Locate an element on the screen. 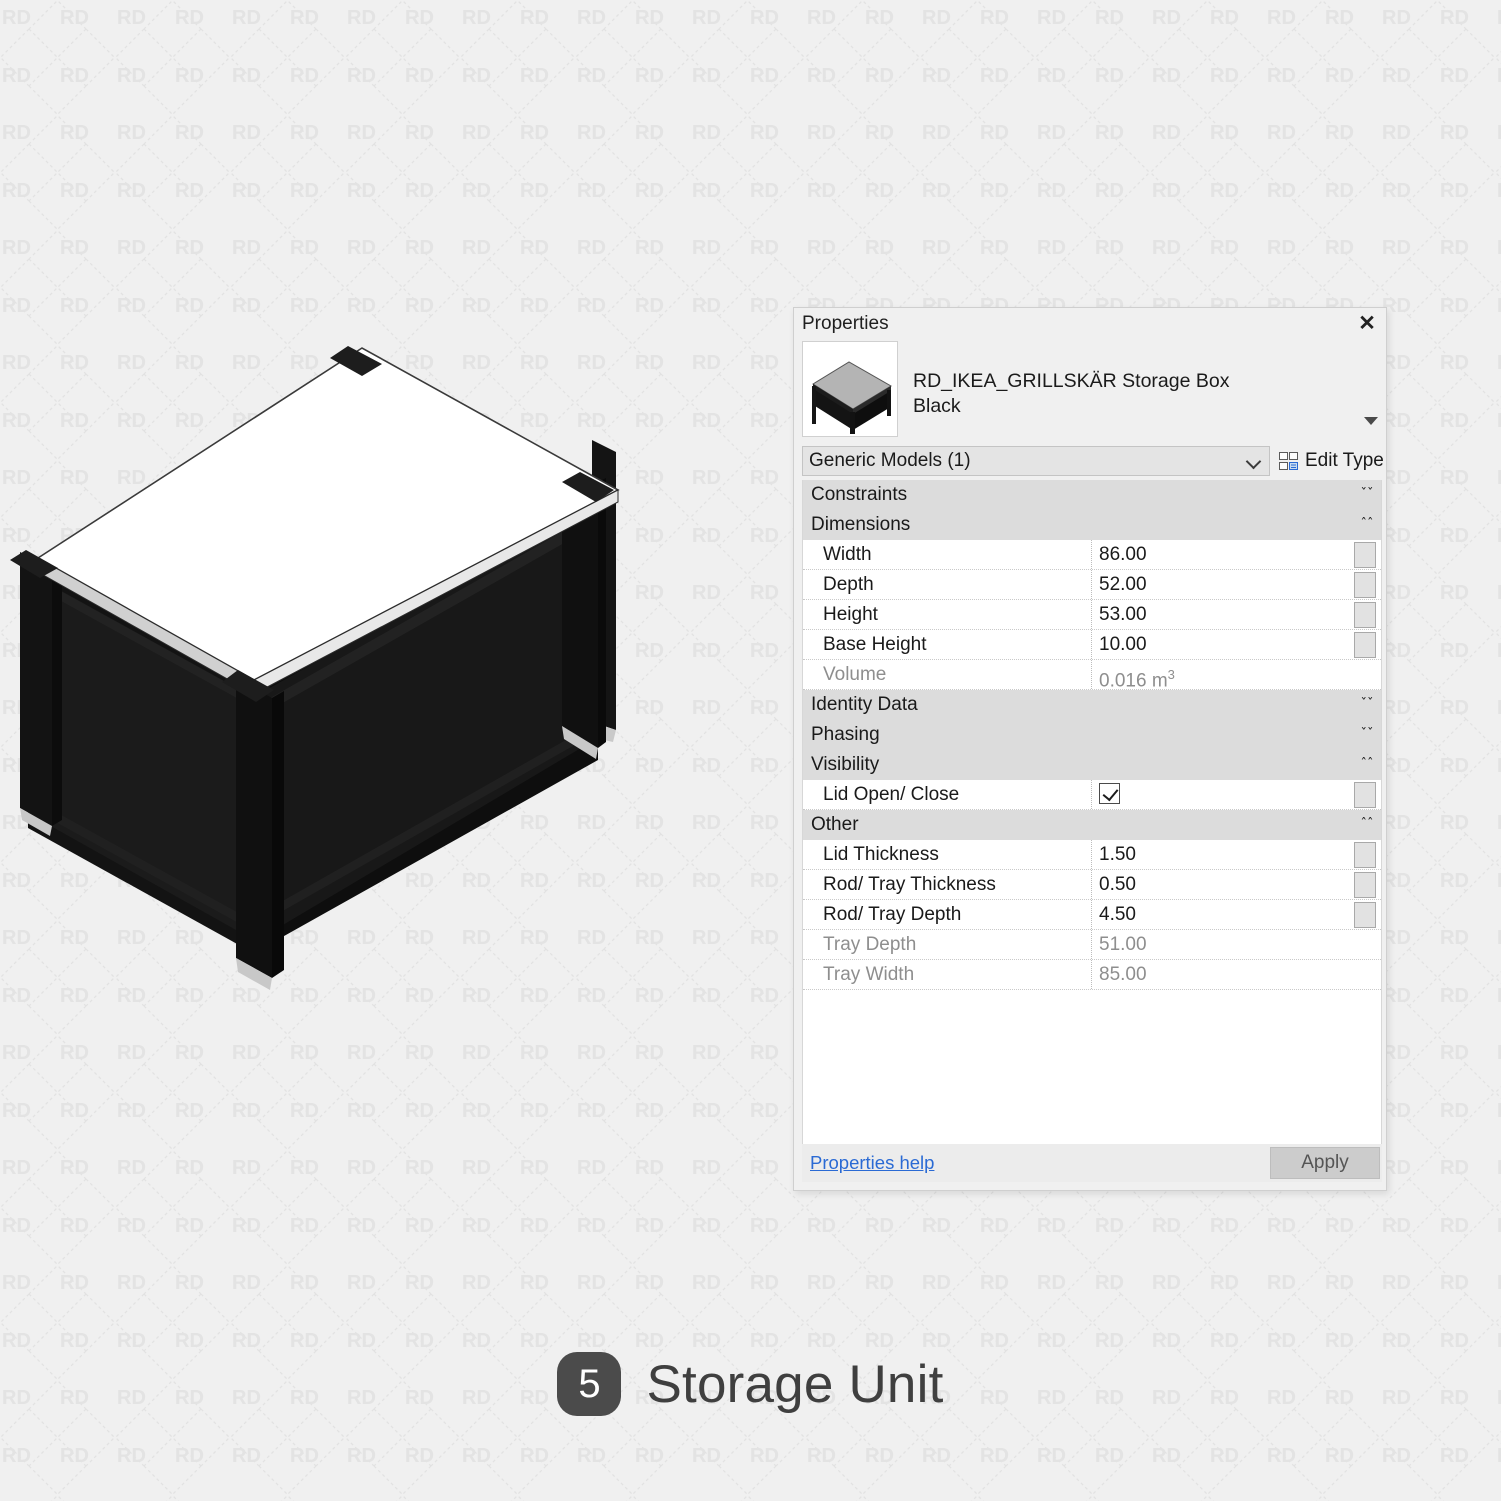 This screenshot has width=1501, height=1501. param-value-text: 86.00 is located at coordinates (1123, 554).